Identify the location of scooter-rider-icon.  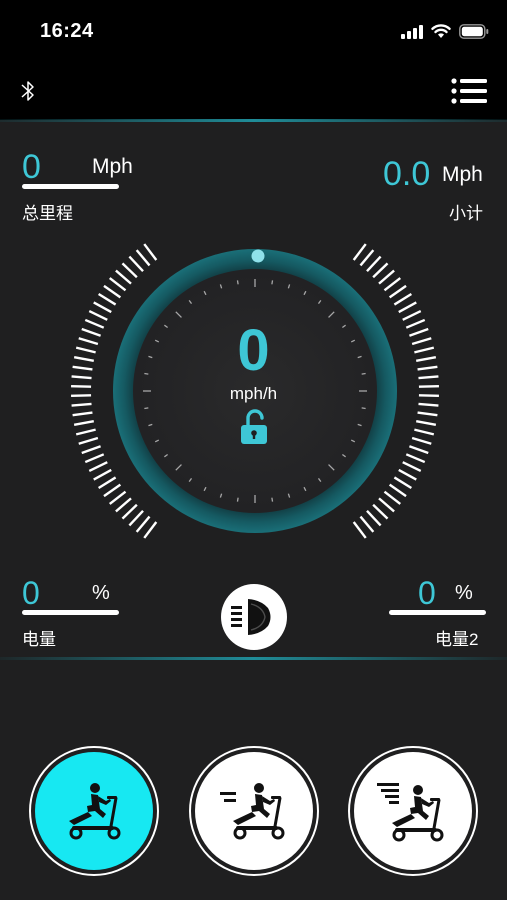
(95, 811).